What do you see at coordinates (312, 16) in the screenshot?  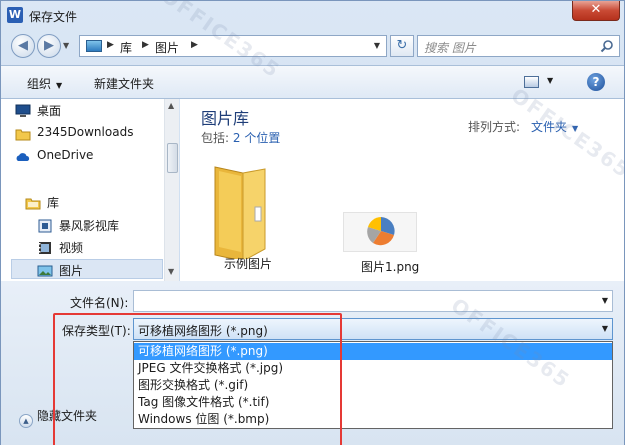 I see `title-bar: W 保存文件 ✕` at bounding box center [312, 16].